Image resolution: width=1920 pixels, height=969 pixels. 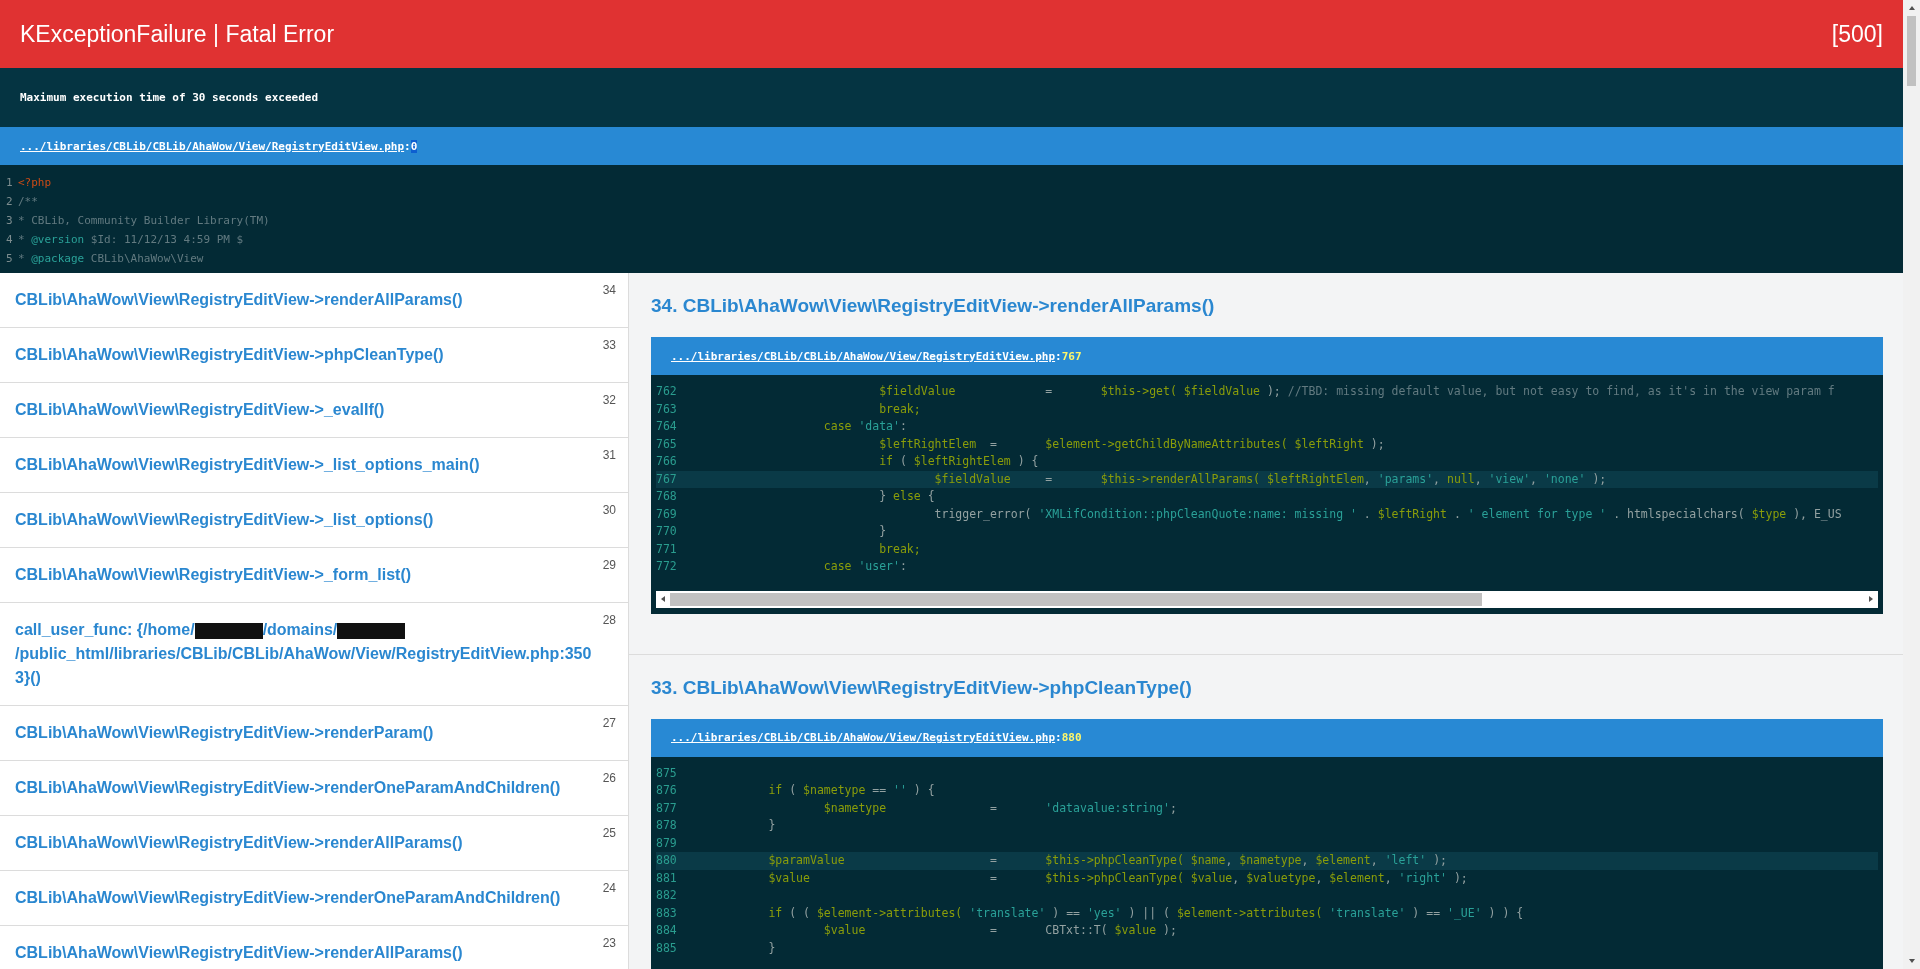 I want to click on stack-frame-link: CBLib\AhaWow\View\RegistryEditView->_list_options(), so click(x=304, y=520).